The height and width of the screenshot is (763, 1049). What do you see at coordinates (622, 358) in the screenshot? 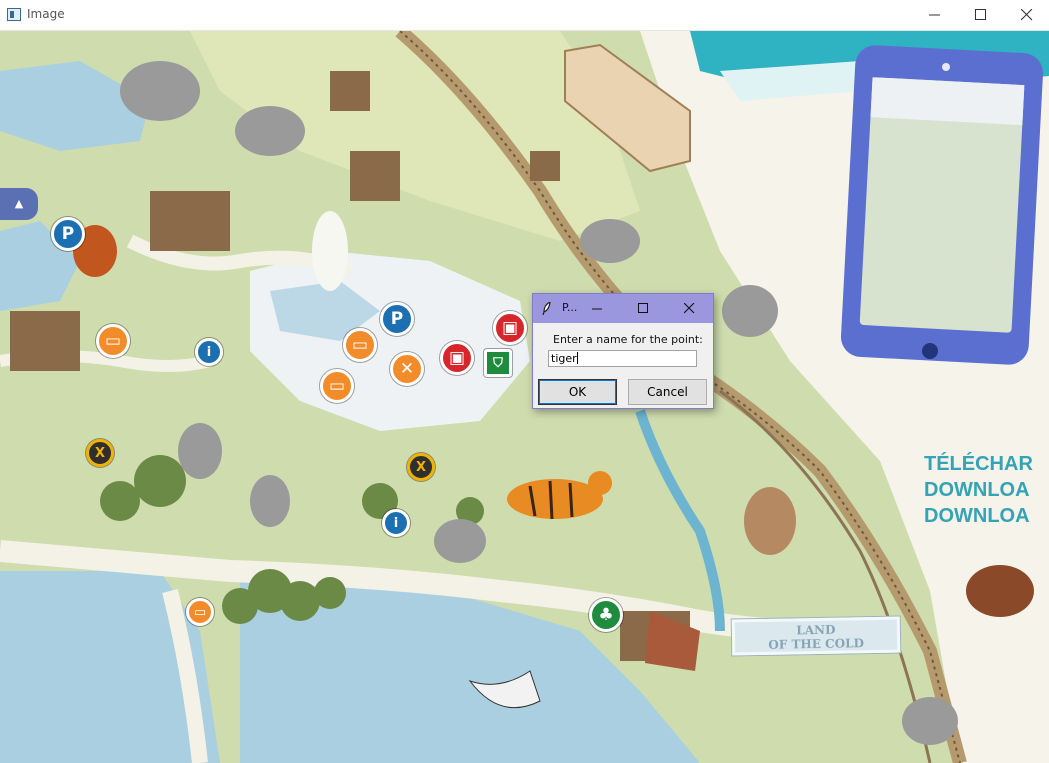
I see `point-name-input: tiger` at bounding box center [622, 358].